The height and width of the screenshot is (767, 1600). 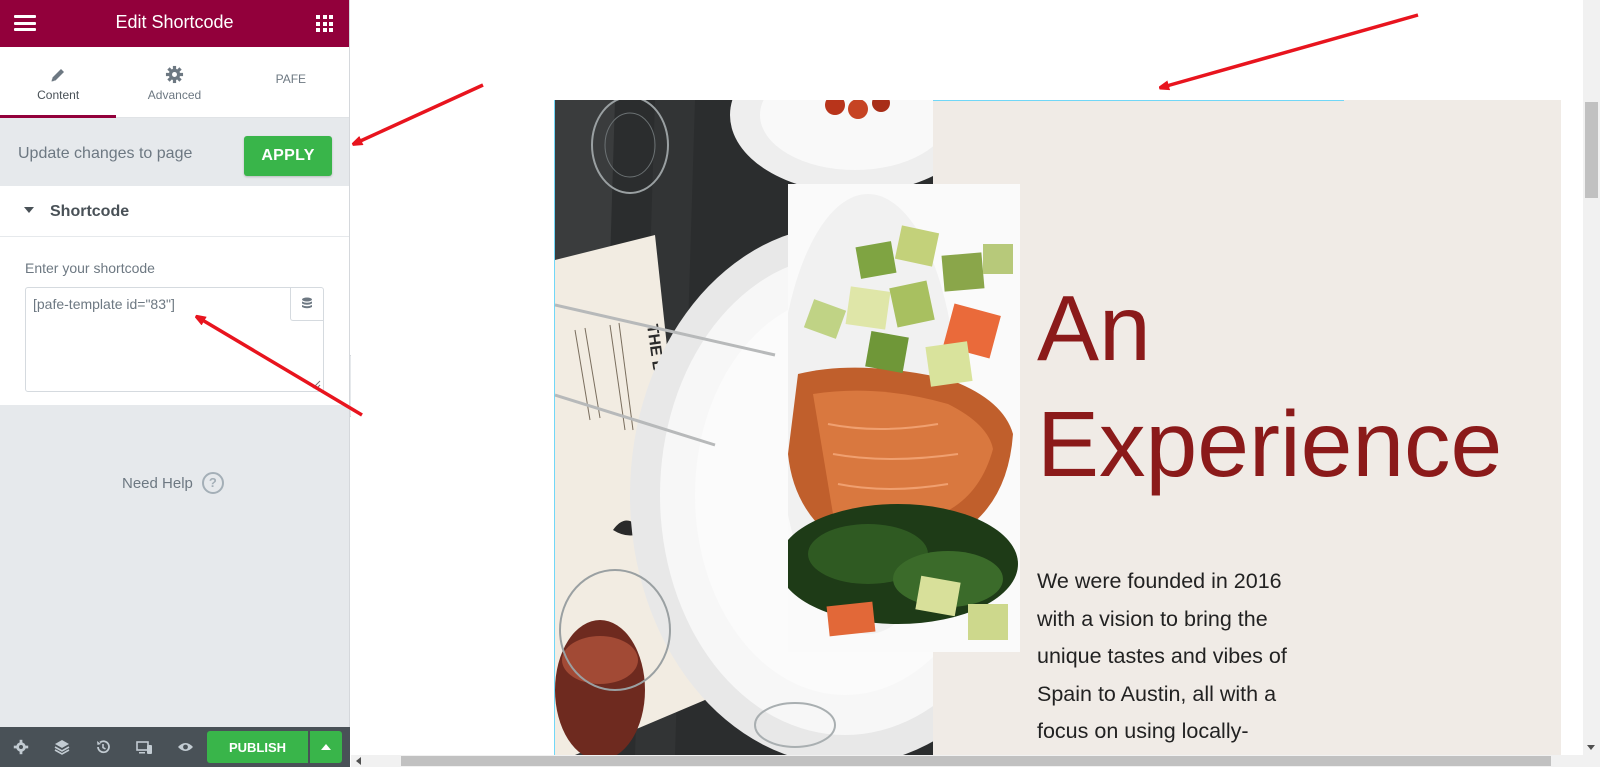 I want to click on history-icon, so click(x=103, y=747).